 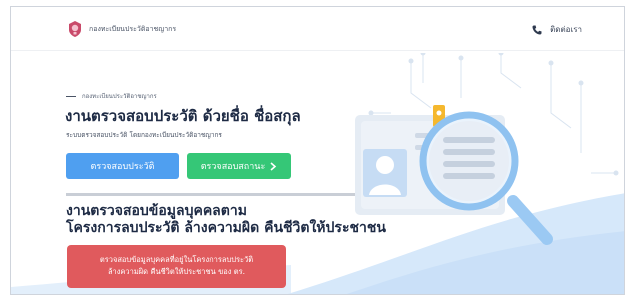 What do you see at coordinates (273, 166) in the screenshot?
I see `chevron-right-icon` at bounding box center [273, 166].